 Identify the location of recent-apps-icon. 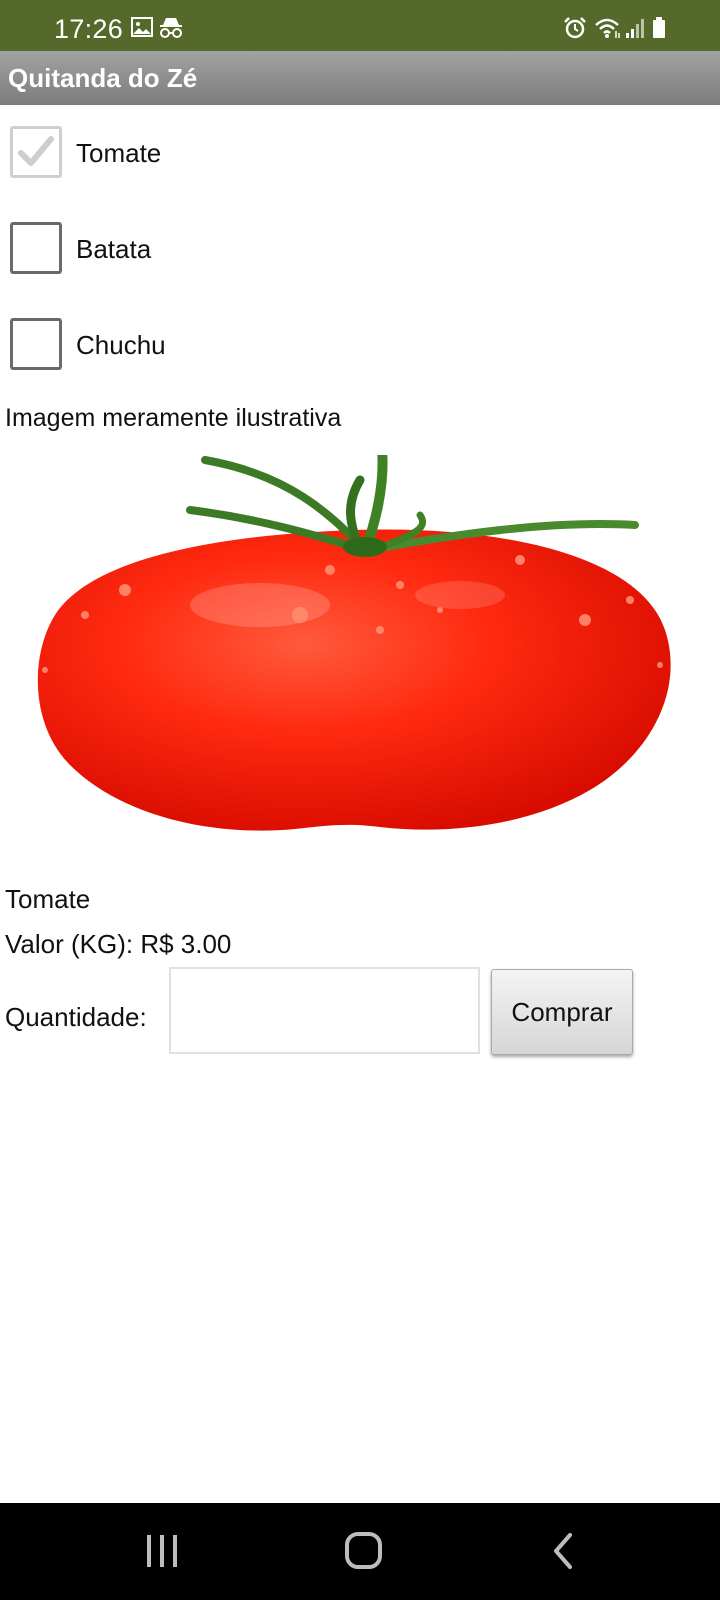
(162, 1551).